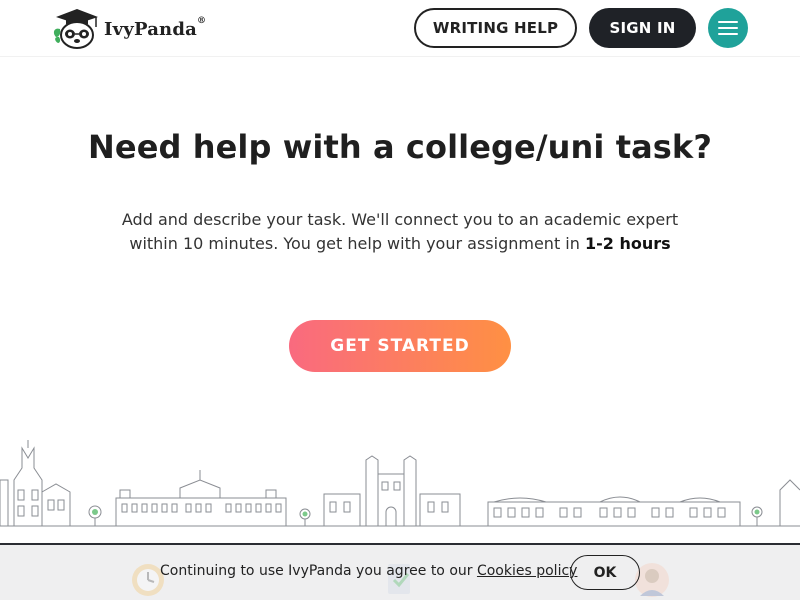 This screenshot has height=600, width=800. What do you see at coordinates (627, 243) in the screenshot?
I see `turnaround-time: 1-2 hours` at bounding box center [627, 243].